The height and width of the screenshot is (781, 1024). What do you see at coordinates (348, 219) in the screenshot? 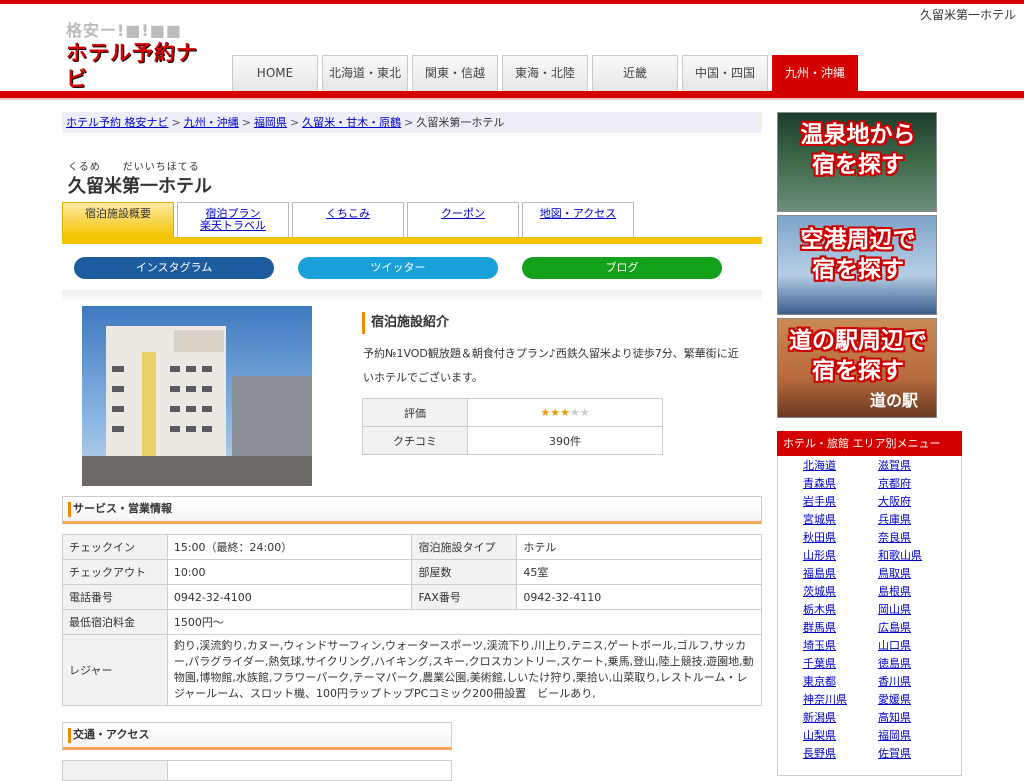
I see `tab-reviews: くちこみ` at bounding box center [348, 219].